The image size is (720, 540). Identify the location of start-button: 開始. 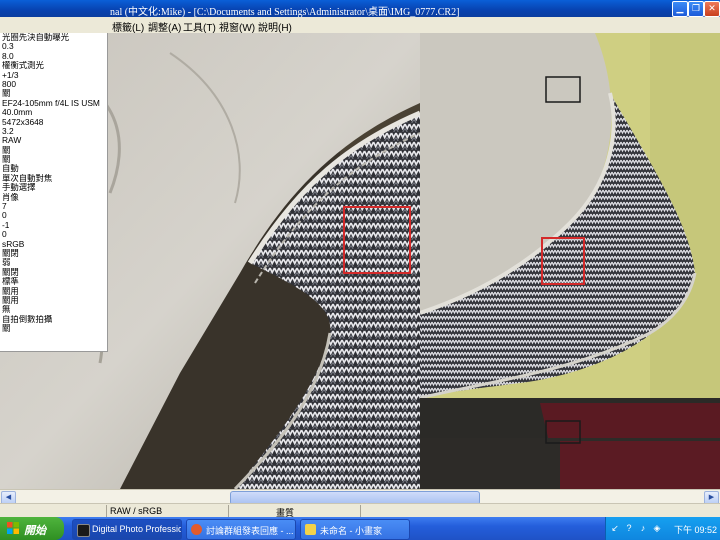
(32, 528).